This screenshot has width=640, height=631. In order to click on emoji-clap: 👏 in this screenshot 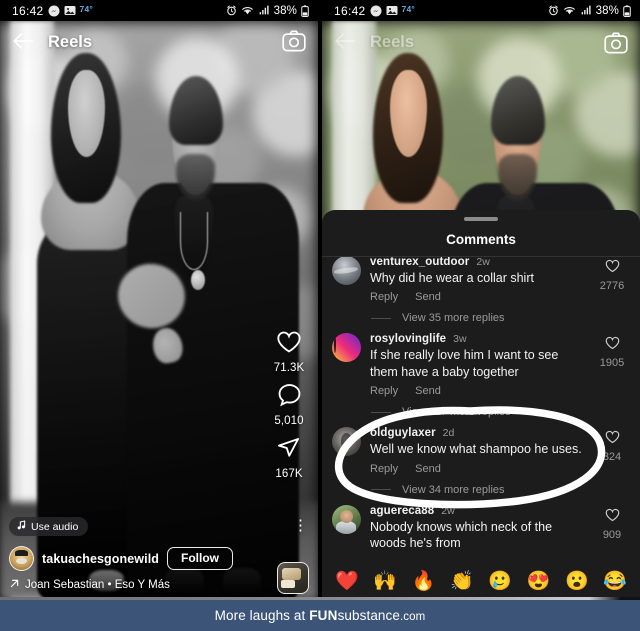, I will do `click(462, 581)`.